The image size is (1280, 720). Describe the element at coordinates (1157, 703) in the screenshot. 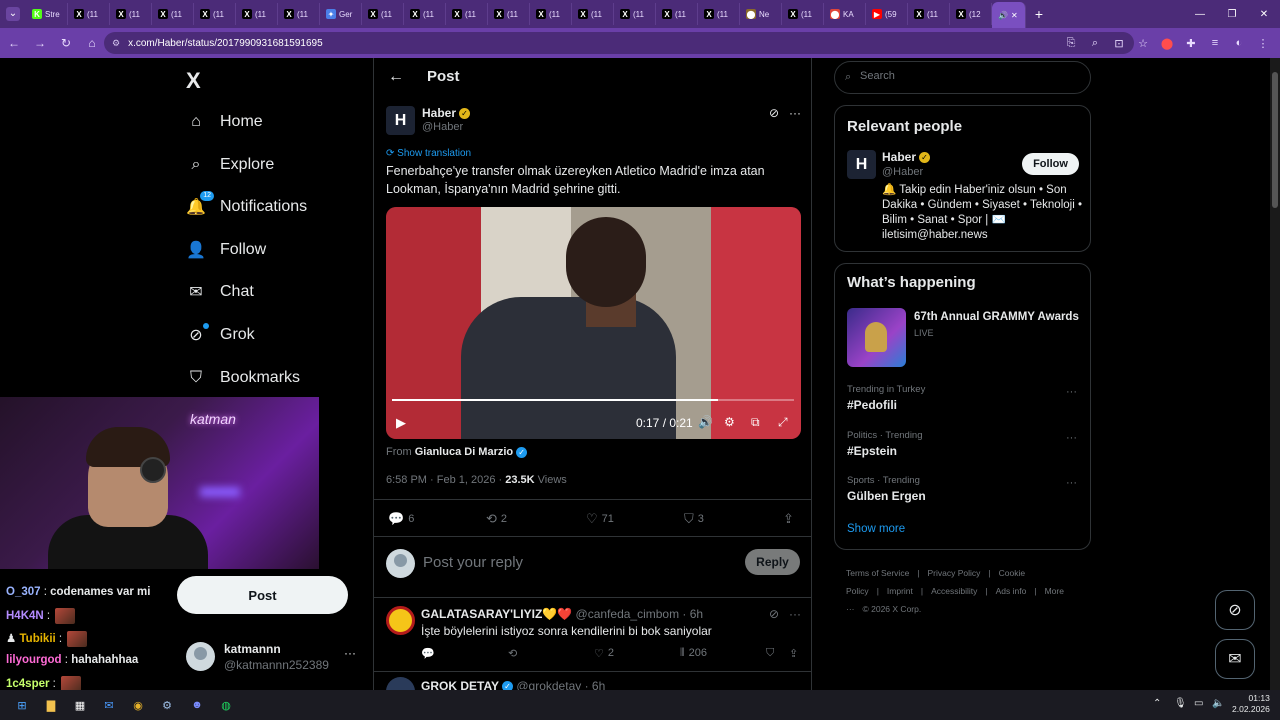

I see `tray-expand-icon: ⌃` at that location.